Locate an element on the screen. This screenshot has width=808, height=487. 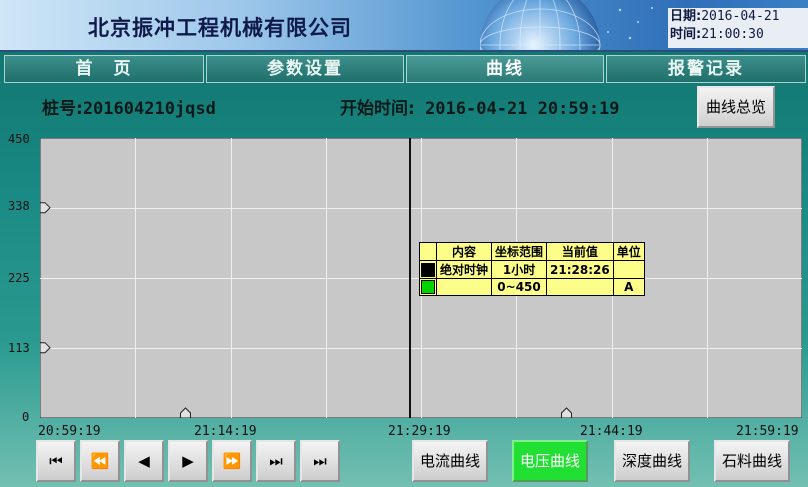
legend-unit is located at coordinates (628, 269).